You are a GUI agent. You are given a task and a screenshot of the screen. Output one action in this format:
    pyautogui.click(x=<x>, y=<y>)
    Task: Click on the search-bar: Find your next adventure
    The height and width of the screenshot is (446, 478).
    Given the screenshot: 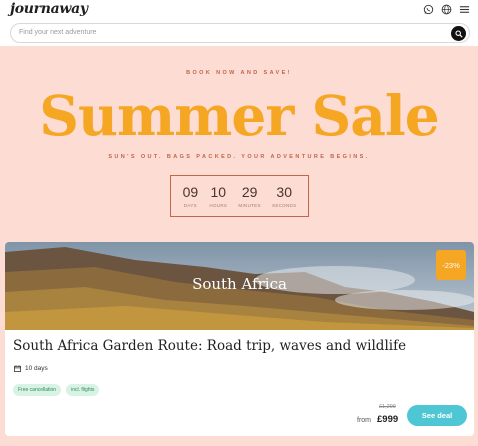 What is the action you would take?
    pyautogui.click(x=240, y=33)
    